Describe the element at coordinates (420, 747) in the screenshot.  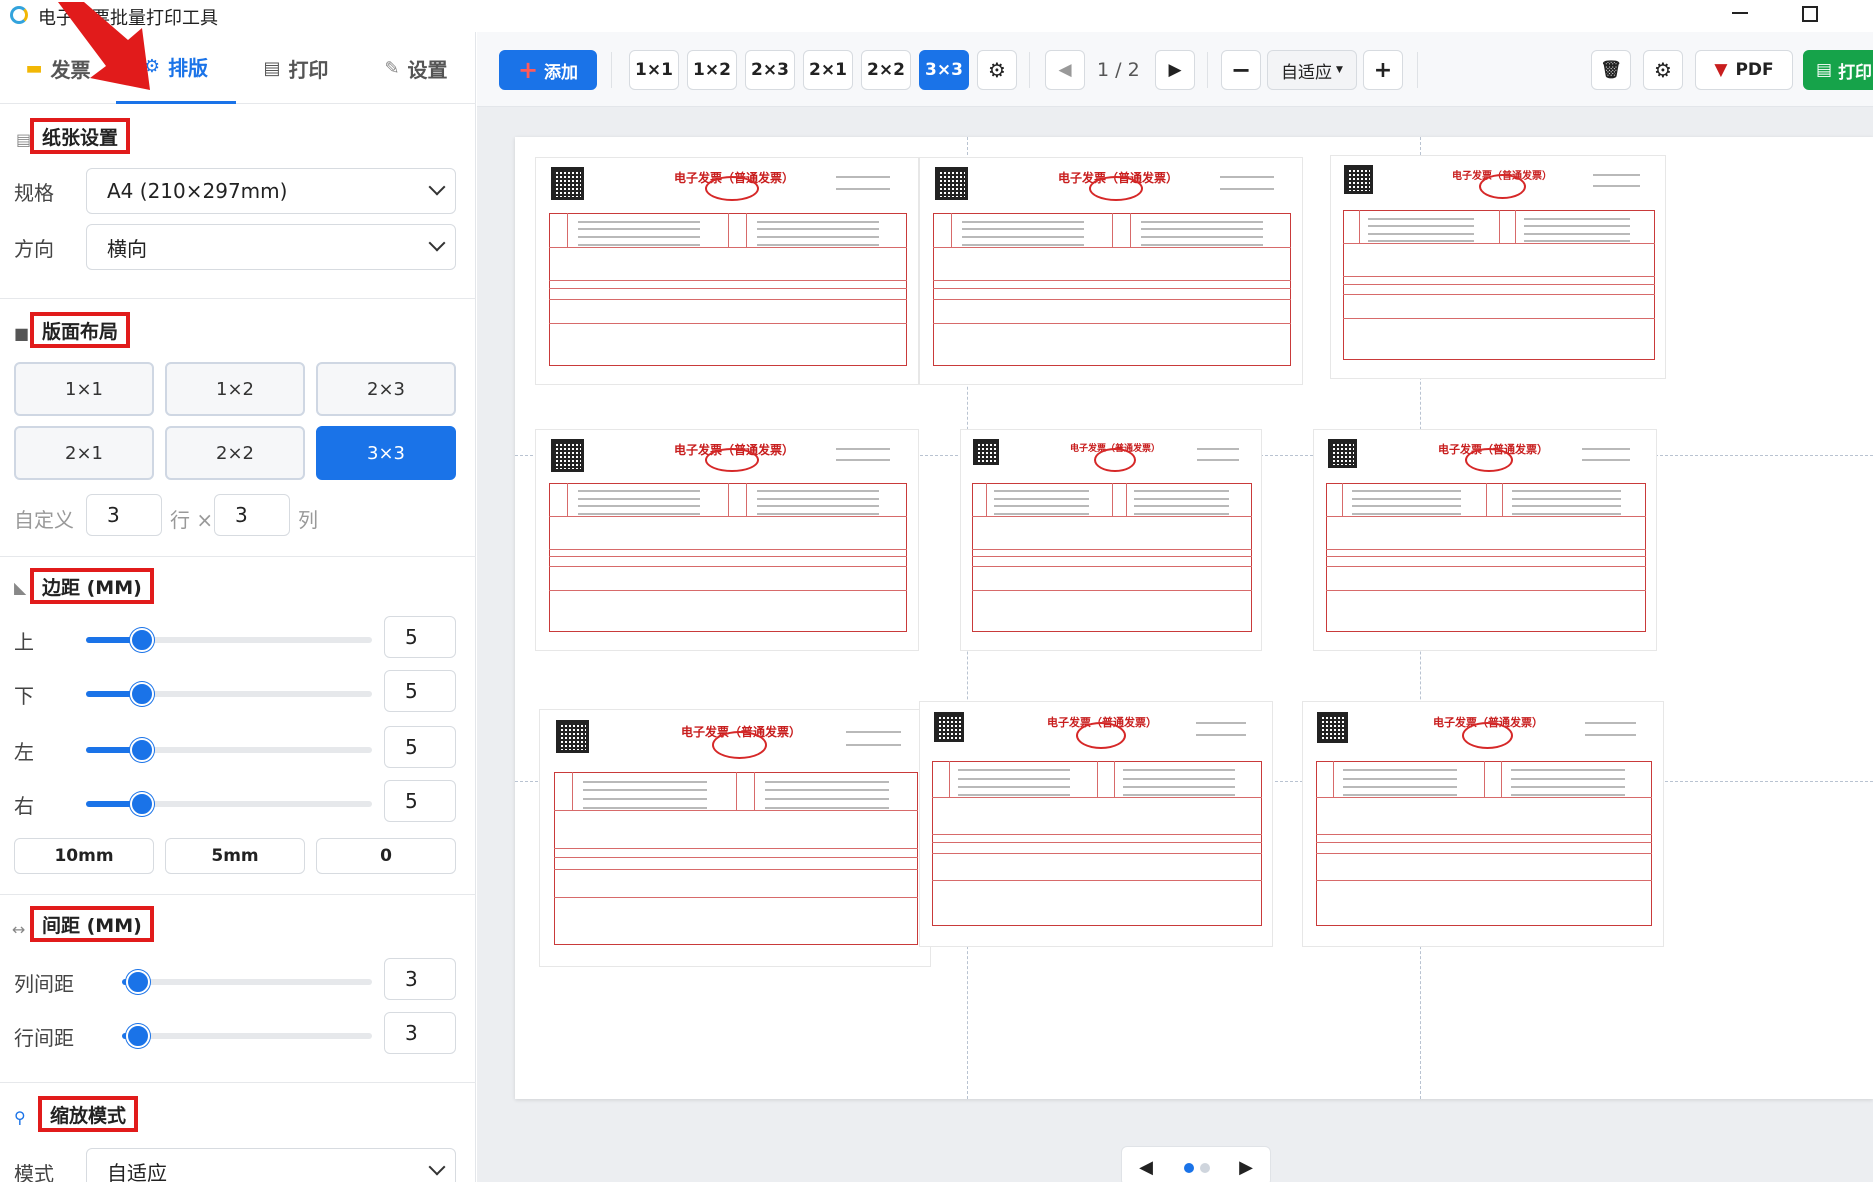
I see `margin-left-input: 5` at that location.